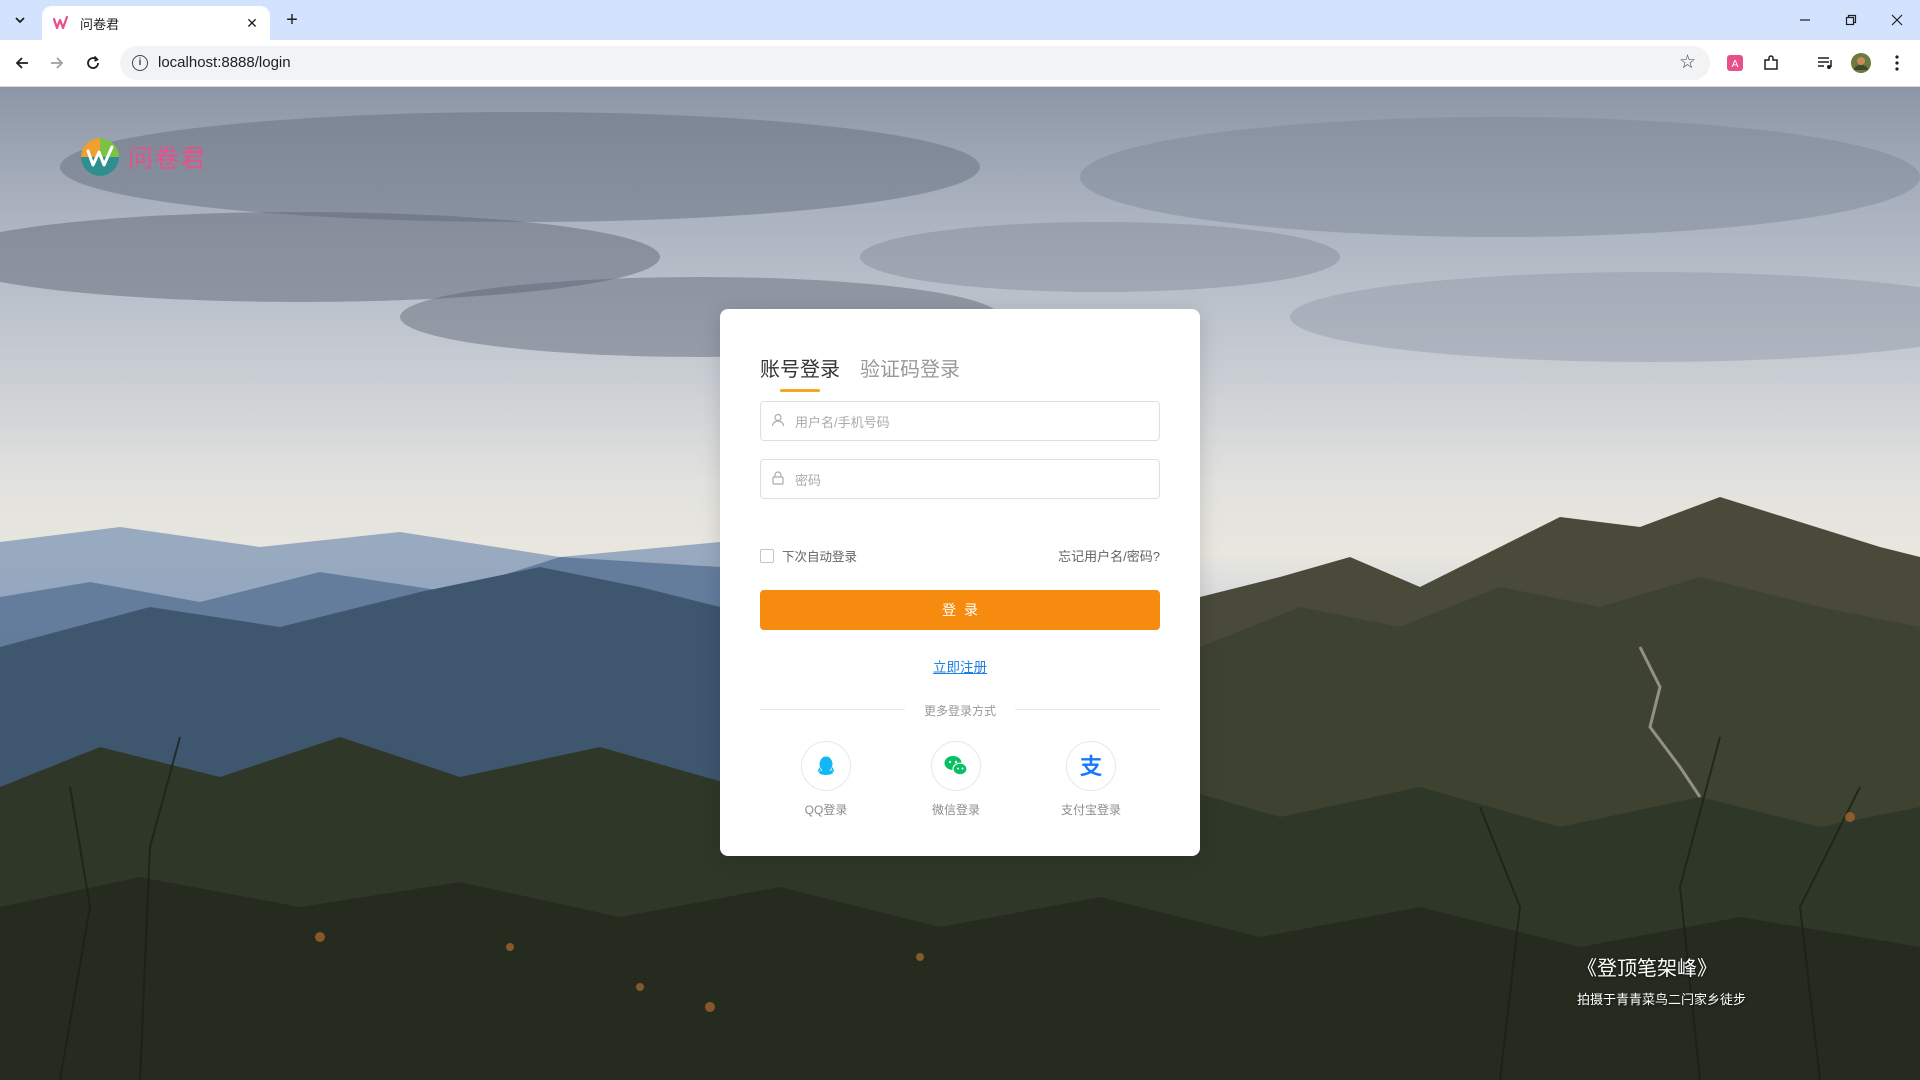 The image size is (1920, 1080). I want to click on browser-toolbar: i localhost:8888/login ☆ A, so click(960, 63).